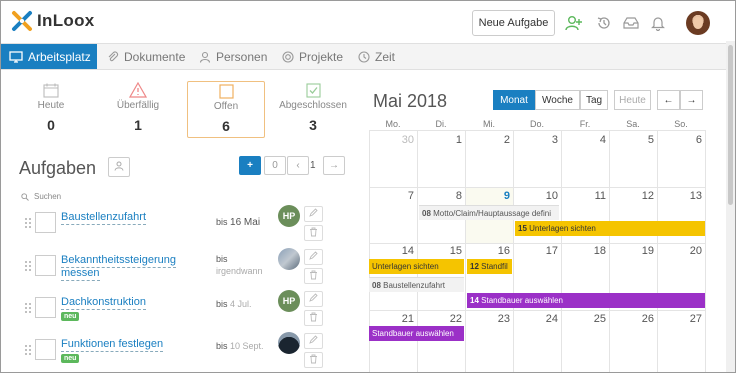 Image resolution: width=736 pixels, height=373 pixels. Describe the element at coordinates (691, 100) in the screenshot. I see `calendar-next-button: →` at that location.